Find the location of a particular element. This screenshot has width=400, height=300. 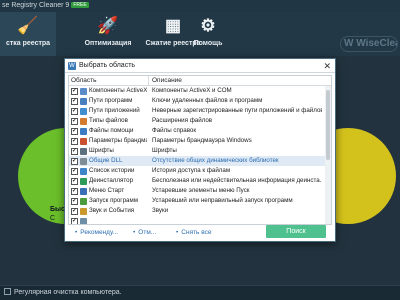

area-name: Типы файлов is located at coordinates (108, 120).